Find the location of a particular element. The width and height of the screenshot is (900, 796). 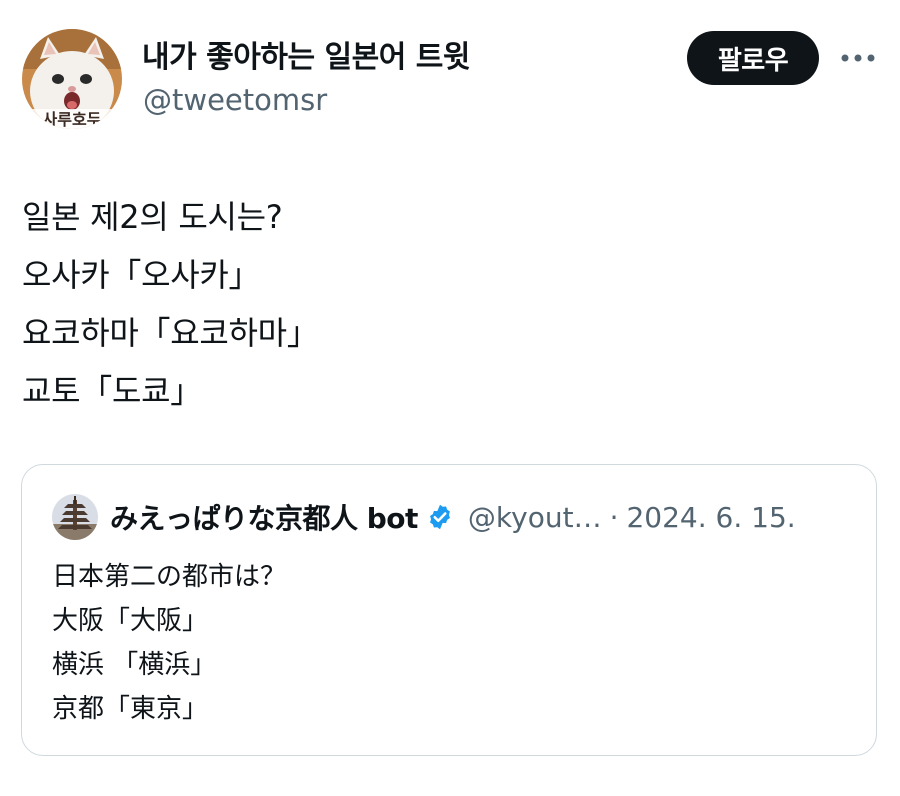

quoted-author-name: みえっぱりな京都人 bot is located at coordinates (264, 517).